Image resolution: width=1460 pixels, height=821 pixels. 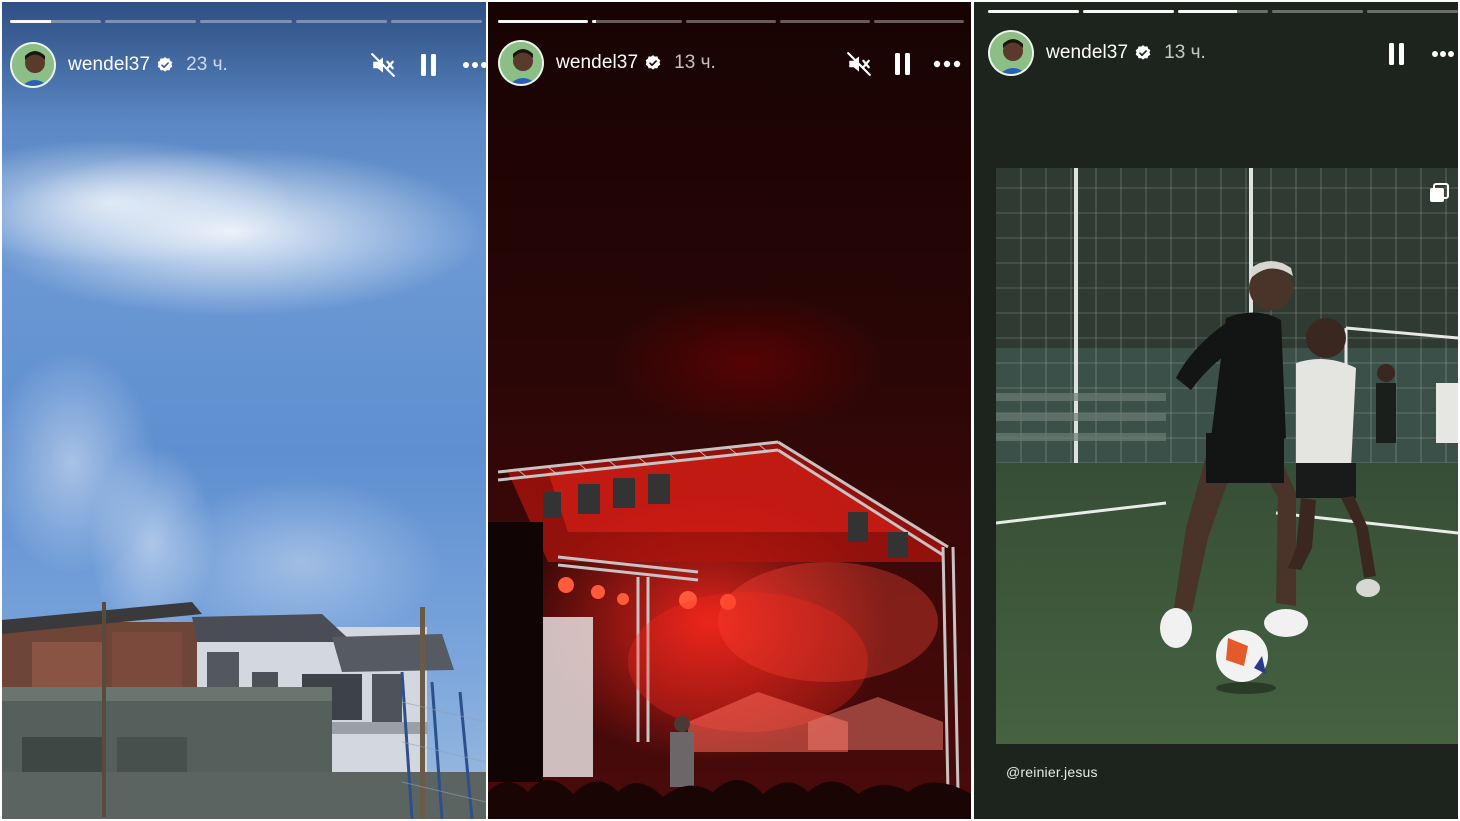 I want to click on story-header: wendel37 23 ч., so click(x=119, y=65).